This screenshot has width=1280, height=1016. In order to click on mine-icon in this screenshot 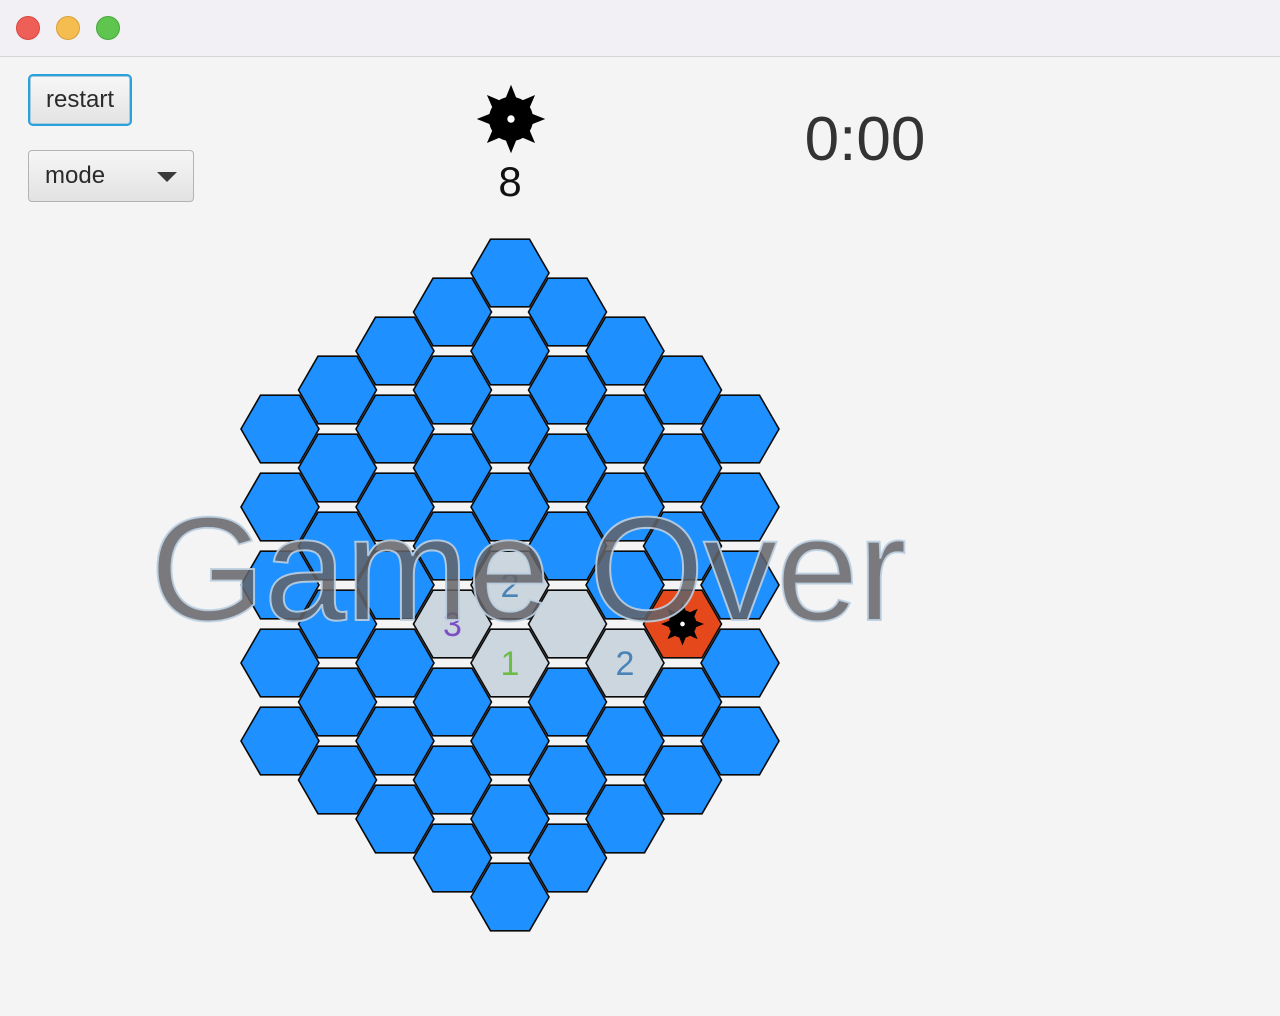, I will do `click(682, 624)`.